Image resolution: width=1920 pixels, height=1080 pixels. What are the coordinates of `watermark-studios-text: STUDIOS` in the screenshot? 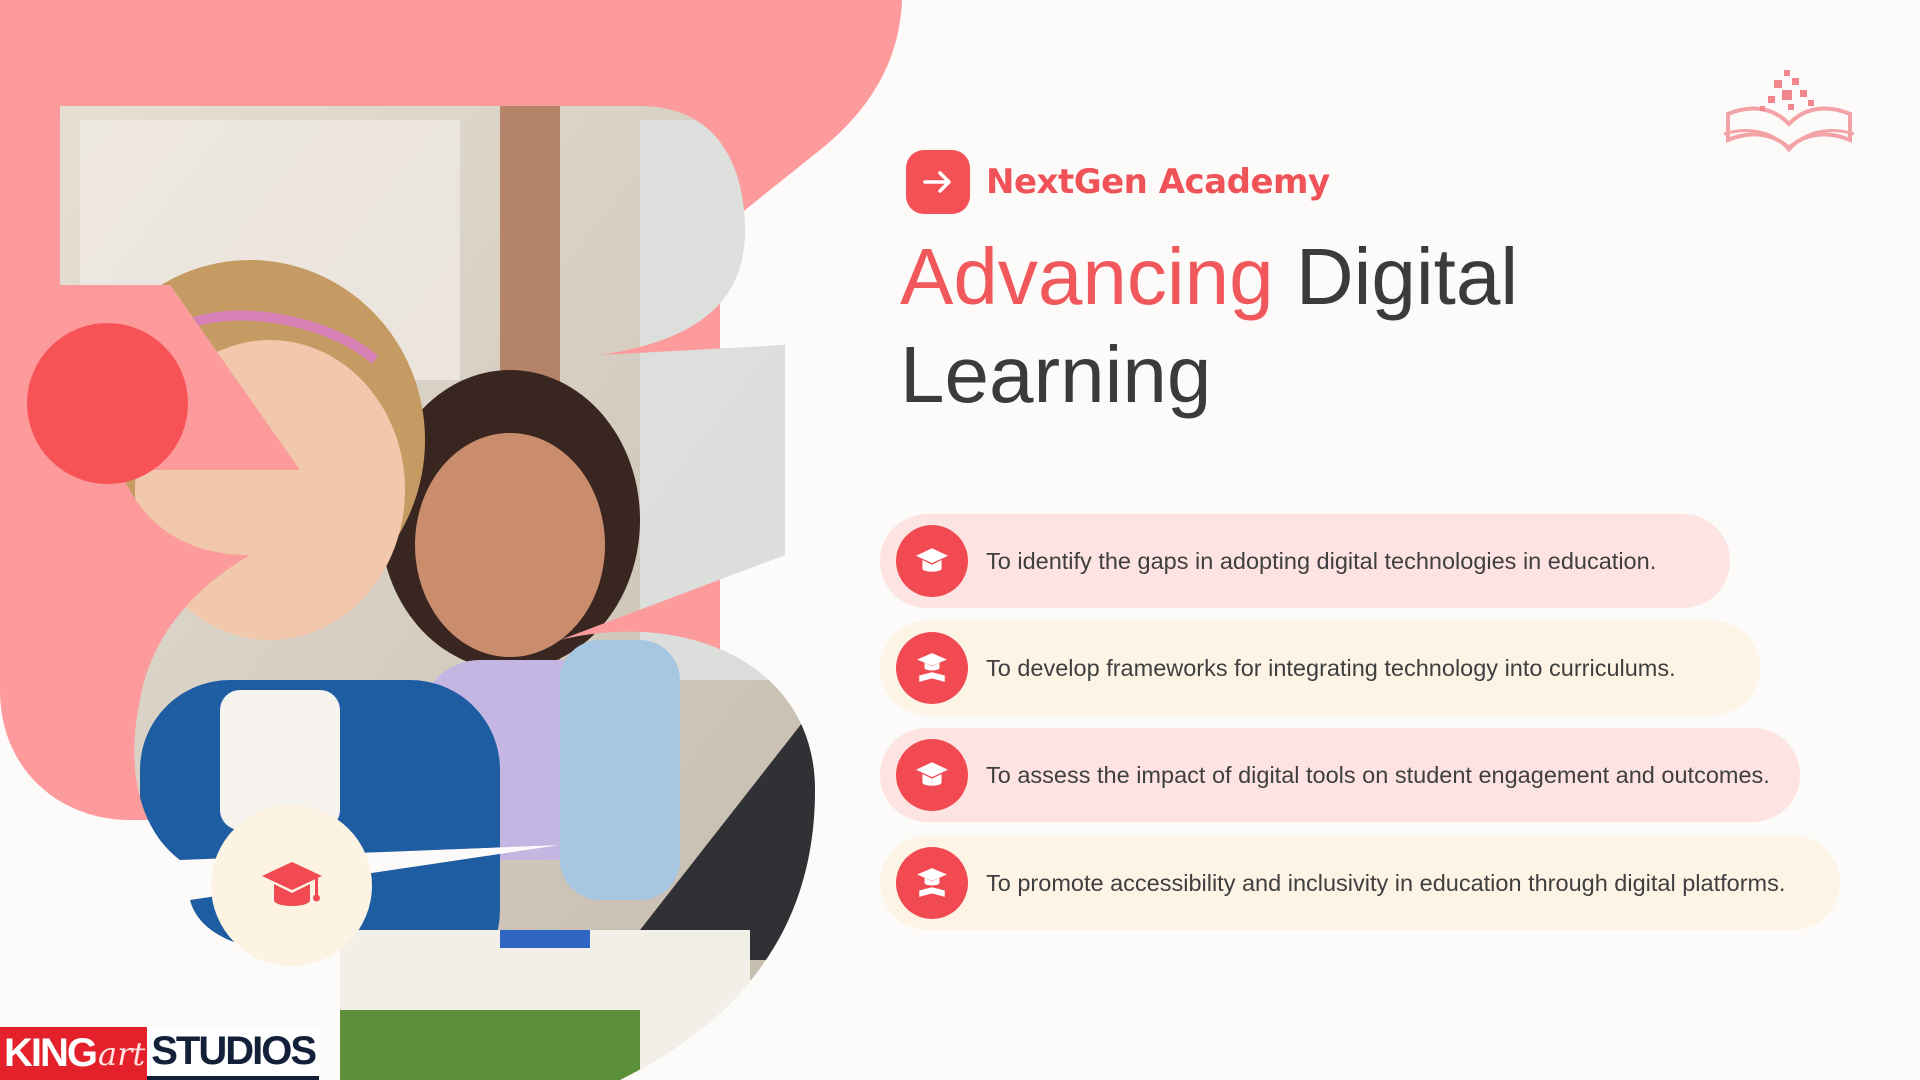 It's located at (234, 1051).